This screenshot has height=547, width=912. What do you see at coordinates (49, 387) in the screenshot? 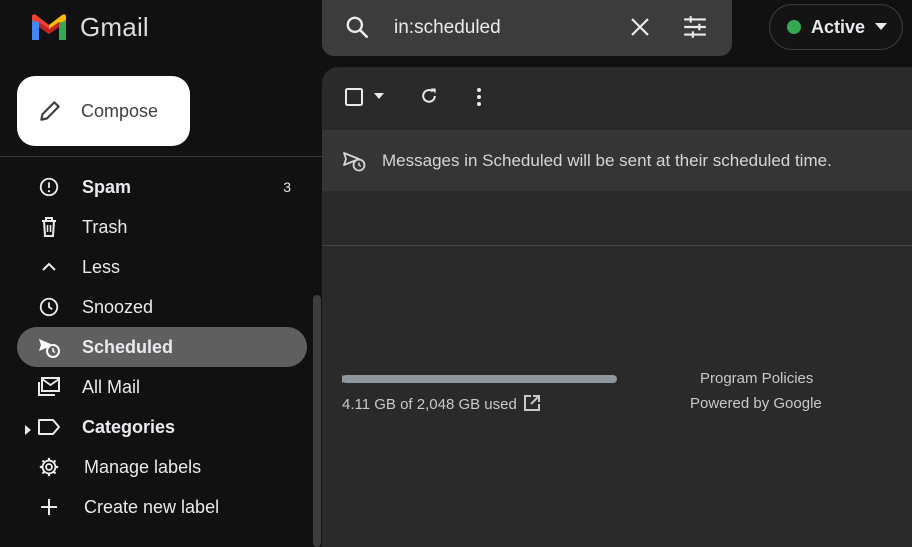
I see `all-mail-icon` at bounding box center [49, 387].